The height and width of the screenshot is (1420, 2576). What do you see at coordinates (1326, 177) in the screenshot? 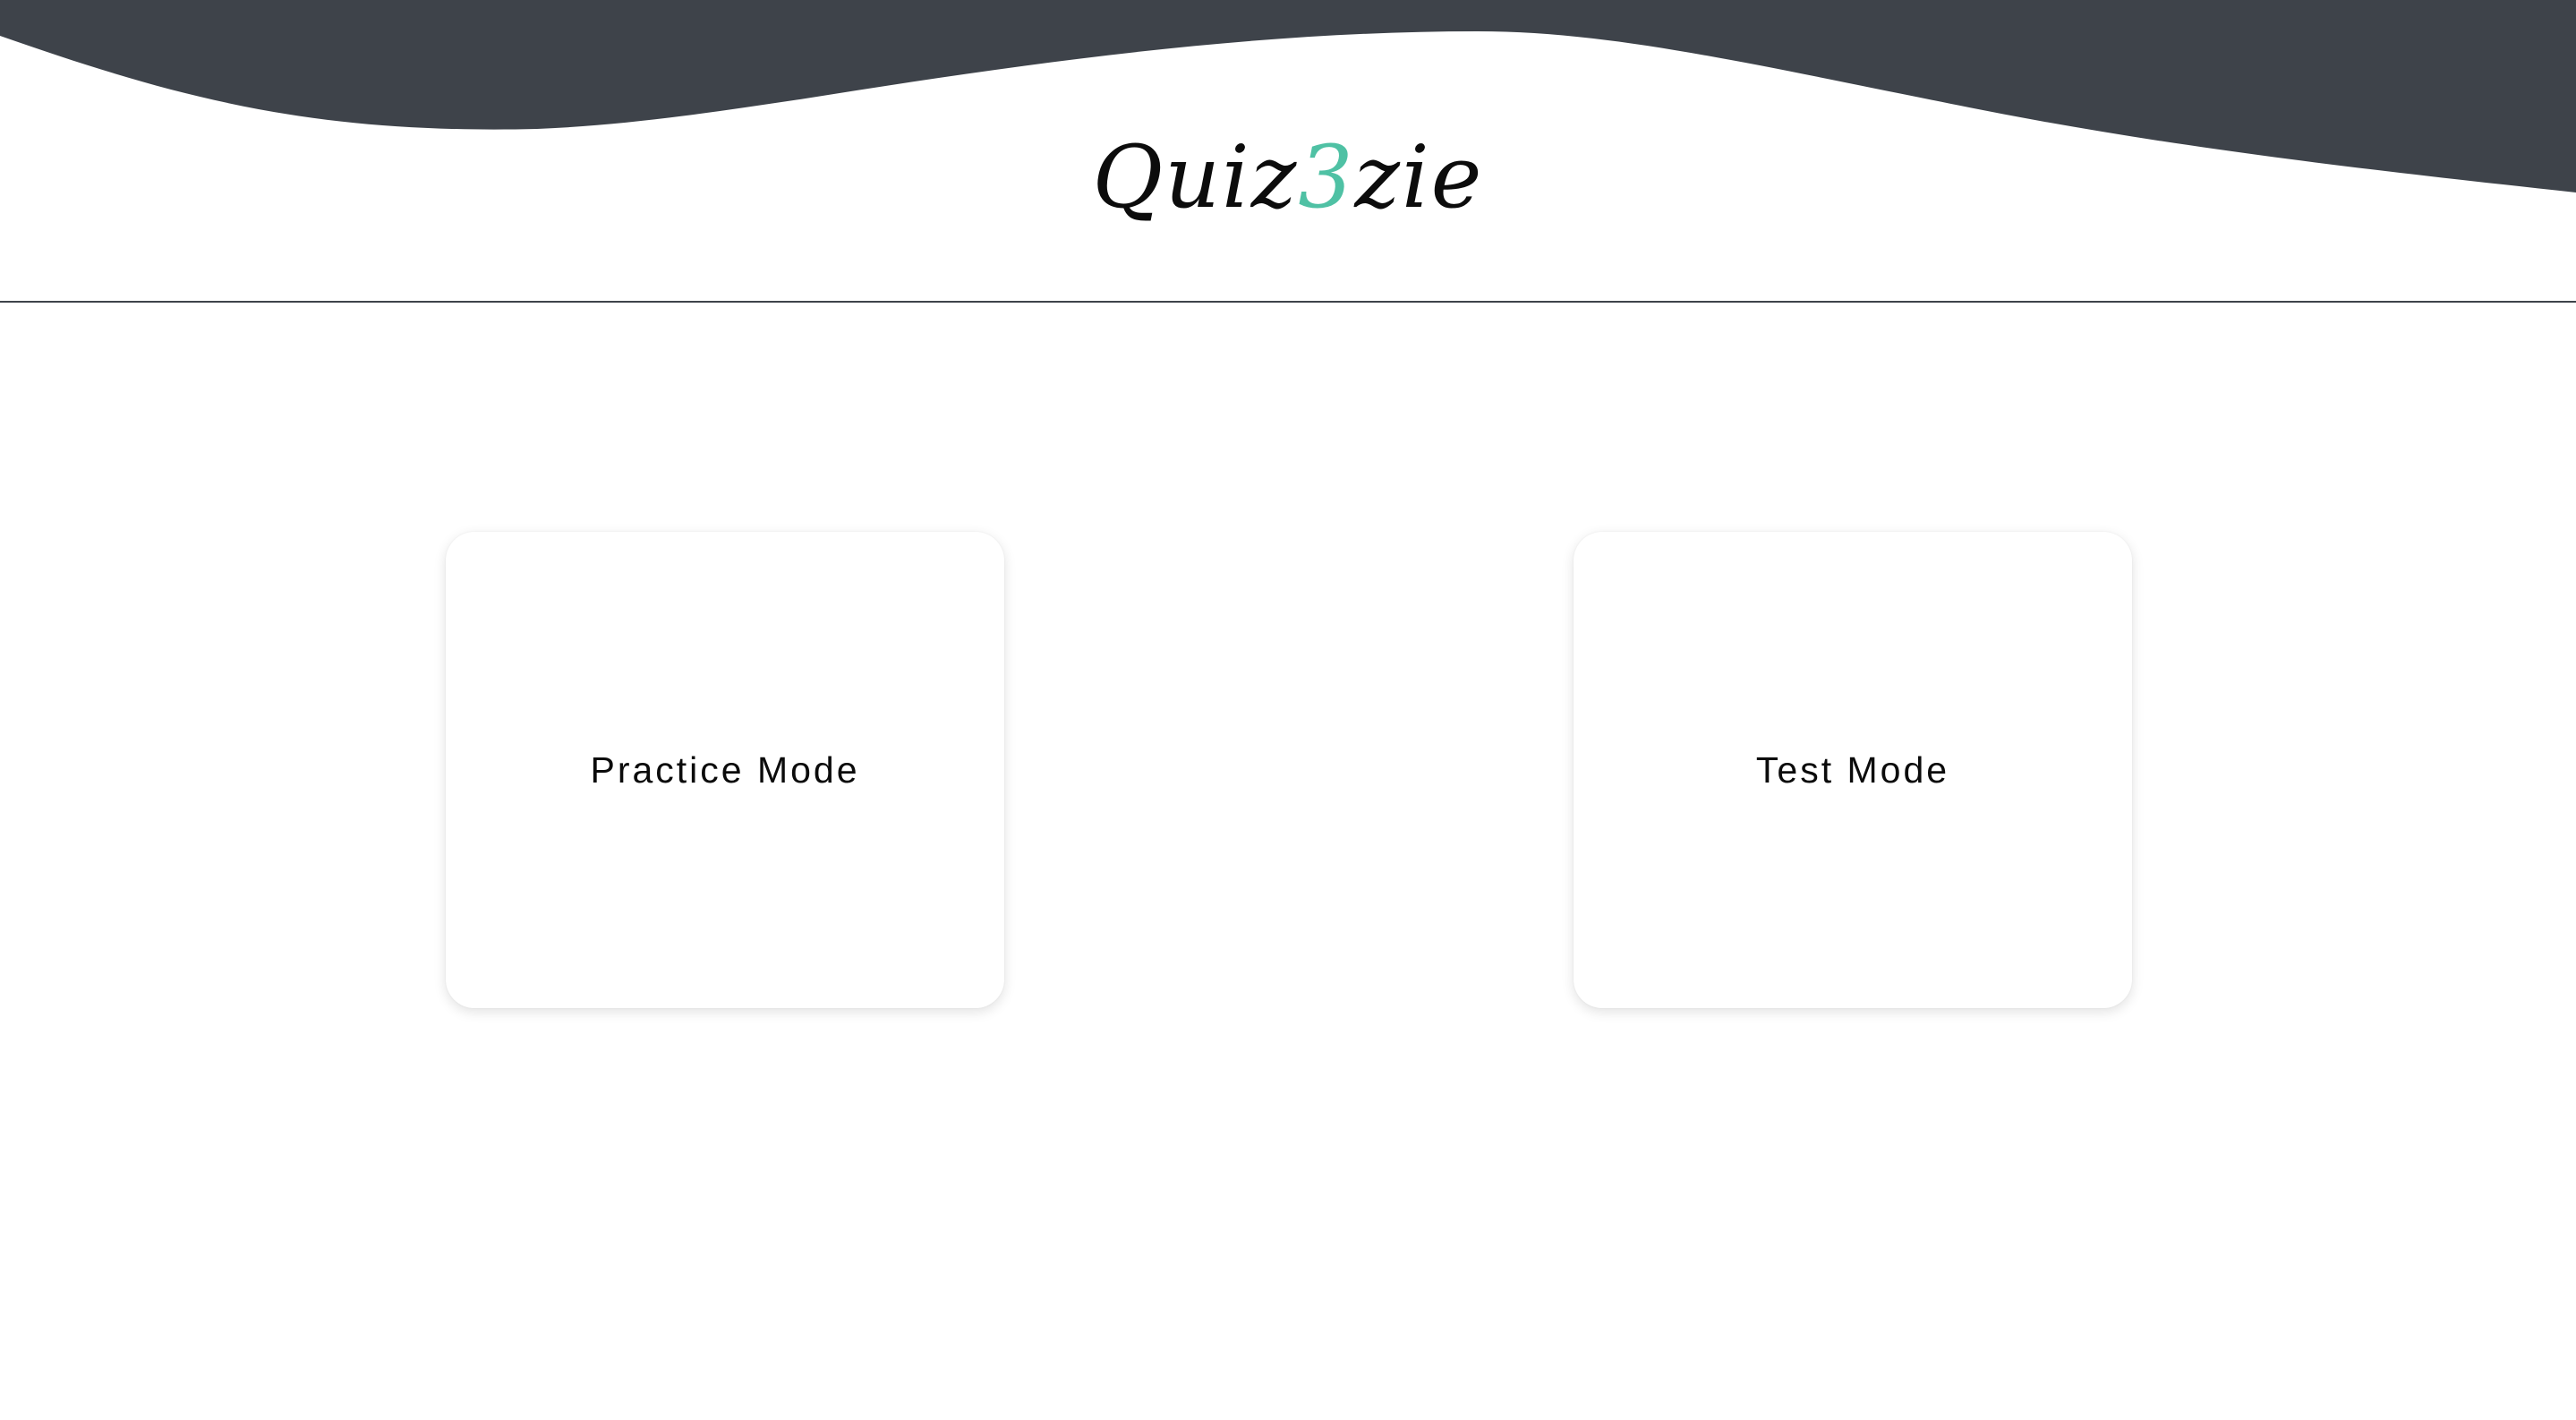
I see `logo-accent: 3` at bounding box center [1326, 177].